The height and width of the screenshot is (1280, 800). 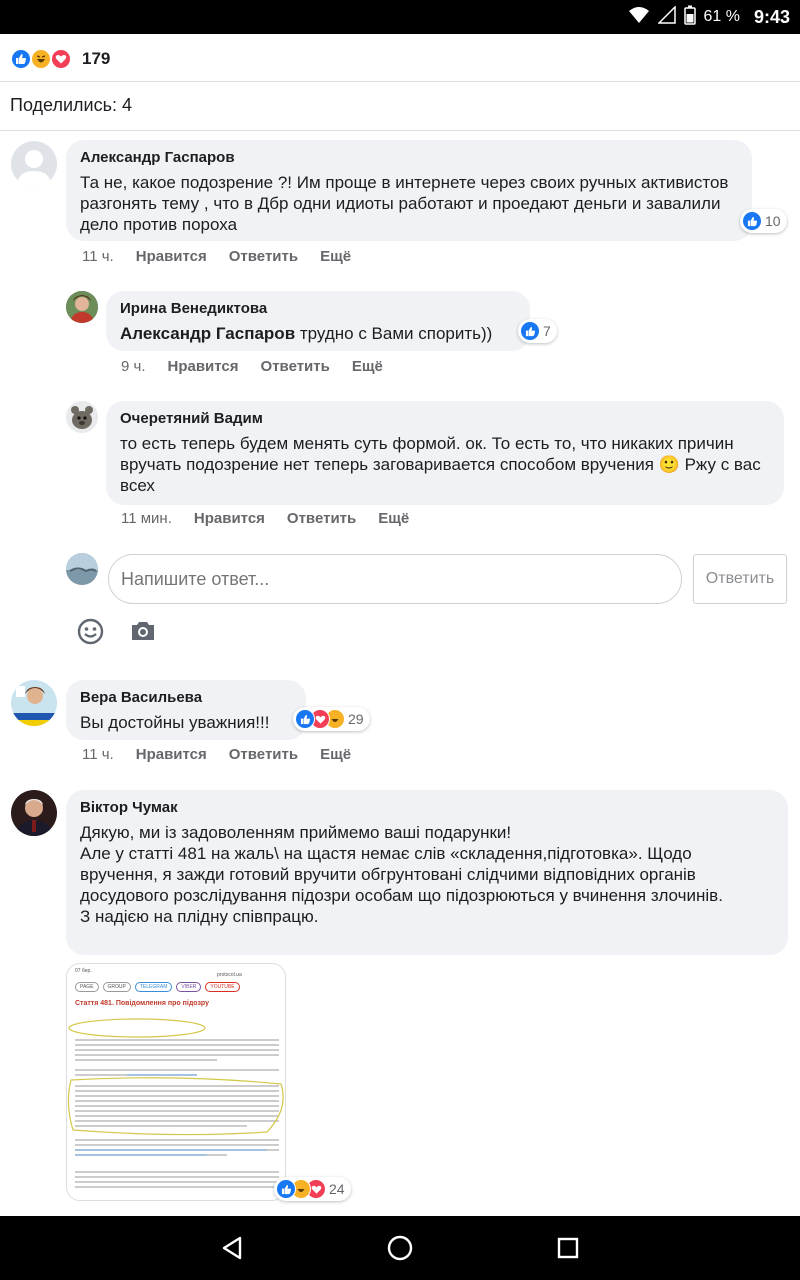 What do you see at coordinates (771, 16) in the screenshot?
I see `clock: 9:43` at bounding box center [771, 16].